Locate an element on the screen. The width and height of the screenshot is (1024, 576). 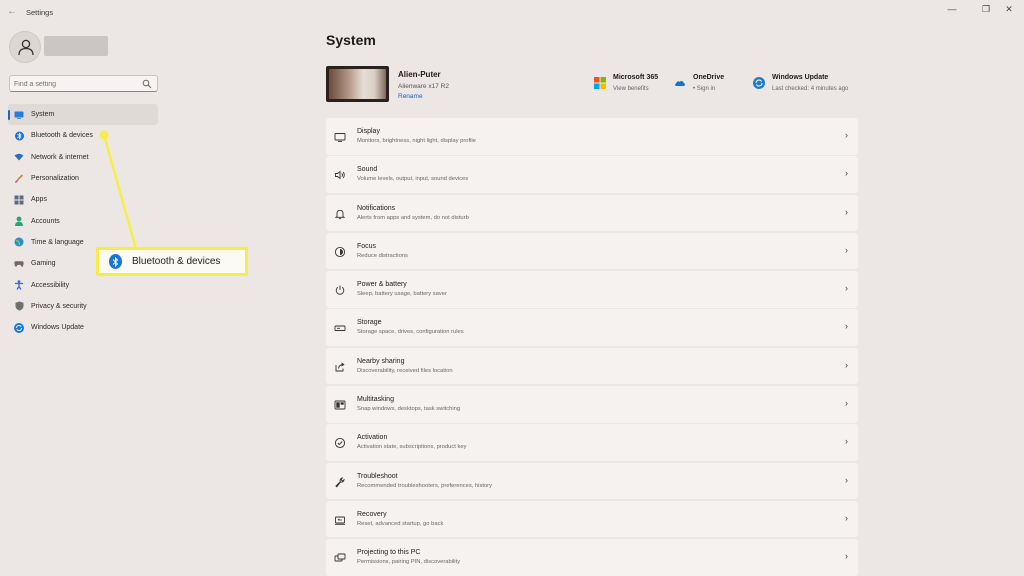
back-arrow-icon: ← is located at coordinates (12, 12).